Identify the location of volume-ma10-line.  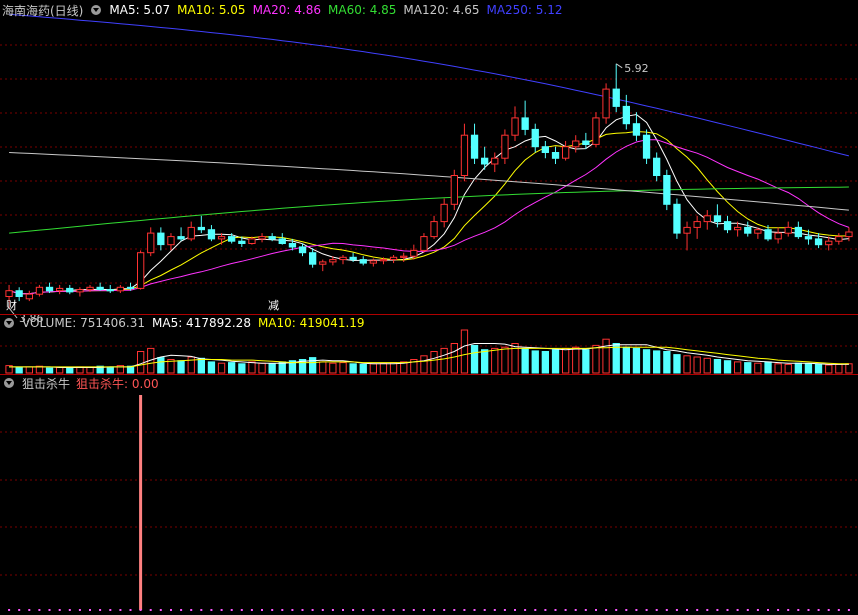
(429, 357).